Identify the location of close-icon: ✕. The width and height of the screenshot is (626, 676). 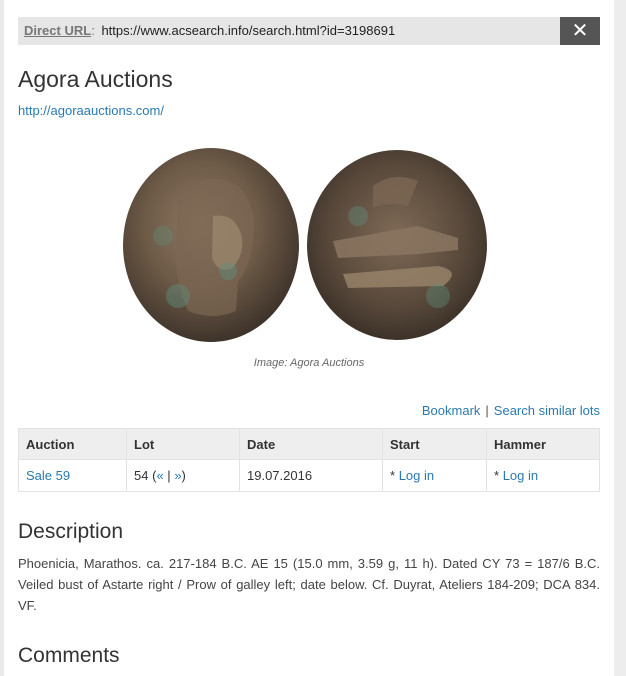
(580, 31).